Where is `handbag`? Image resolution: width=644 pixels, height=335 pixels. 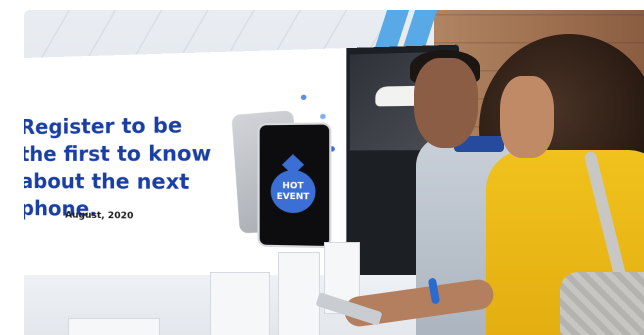
handbag is located at coordinates (602, 303).